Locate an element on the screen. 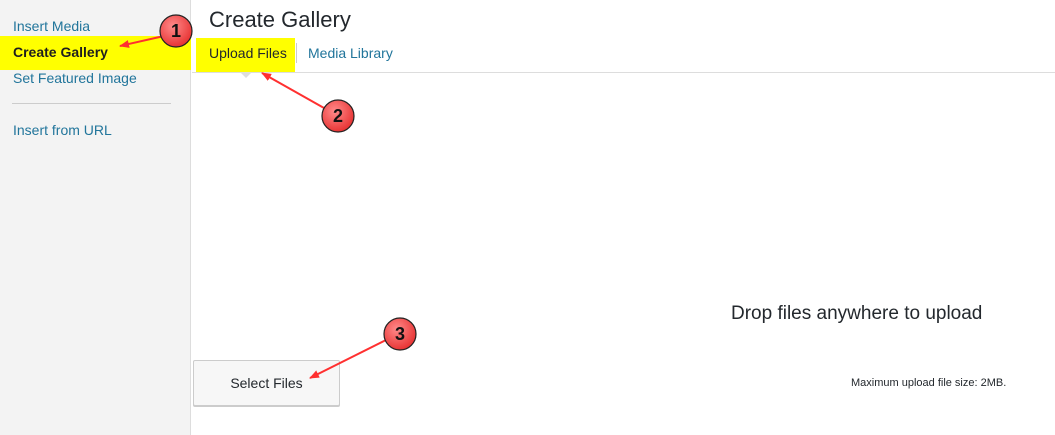 Image resolution: width=1055 pixels, height=435 pixels. badge-3: 3 is located at coordinates (400, 334).